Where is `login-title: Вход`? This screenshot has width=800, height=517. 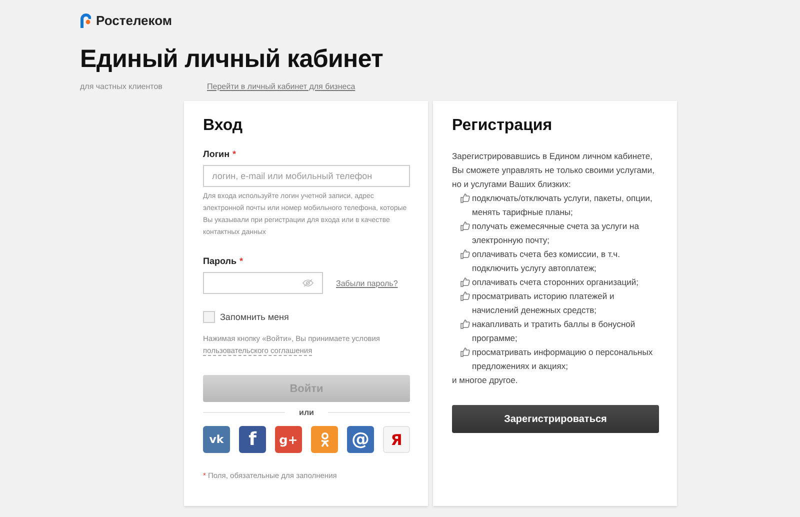
login-title: Вход is located at coordinates (223, 126).